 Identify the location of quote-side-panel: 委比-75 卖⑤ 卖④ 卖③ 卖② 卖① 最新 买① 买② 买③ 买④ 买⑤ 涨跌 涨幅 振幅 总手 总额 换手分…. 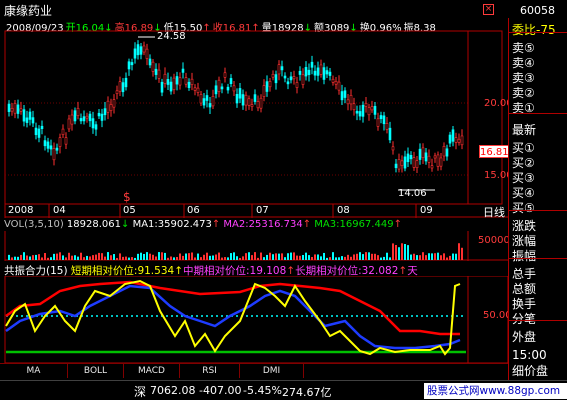
(537, 199).